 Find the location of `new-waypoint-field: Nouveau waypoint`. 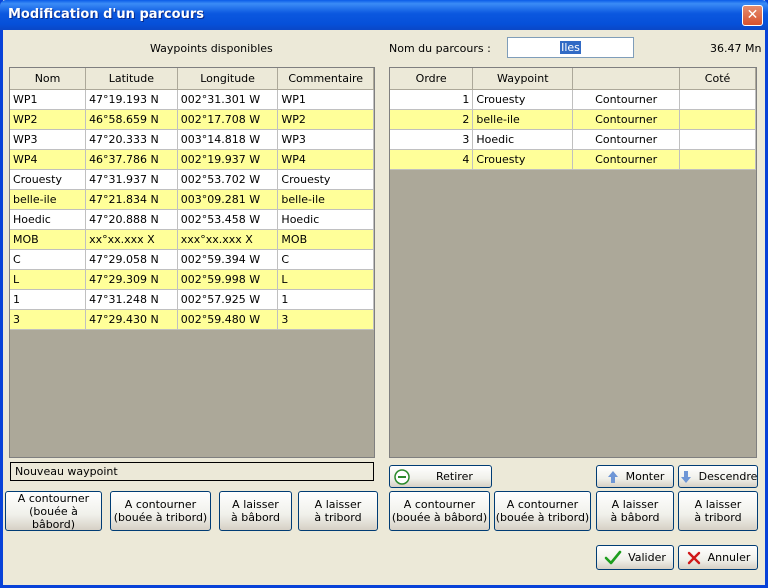

new-waypoint-field: Nouveau waypoint is located at coordinates (192, 471).